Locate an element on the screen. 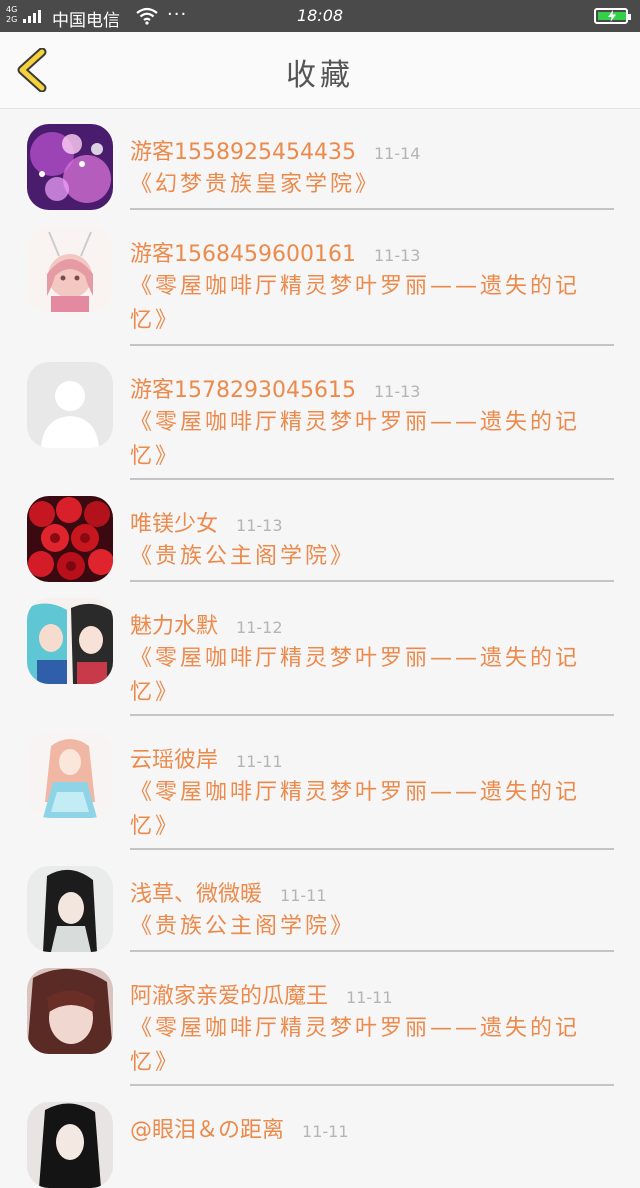 The image size is (640, 1188). username: 游客1568459600161 is located at coordinates (243, 254).